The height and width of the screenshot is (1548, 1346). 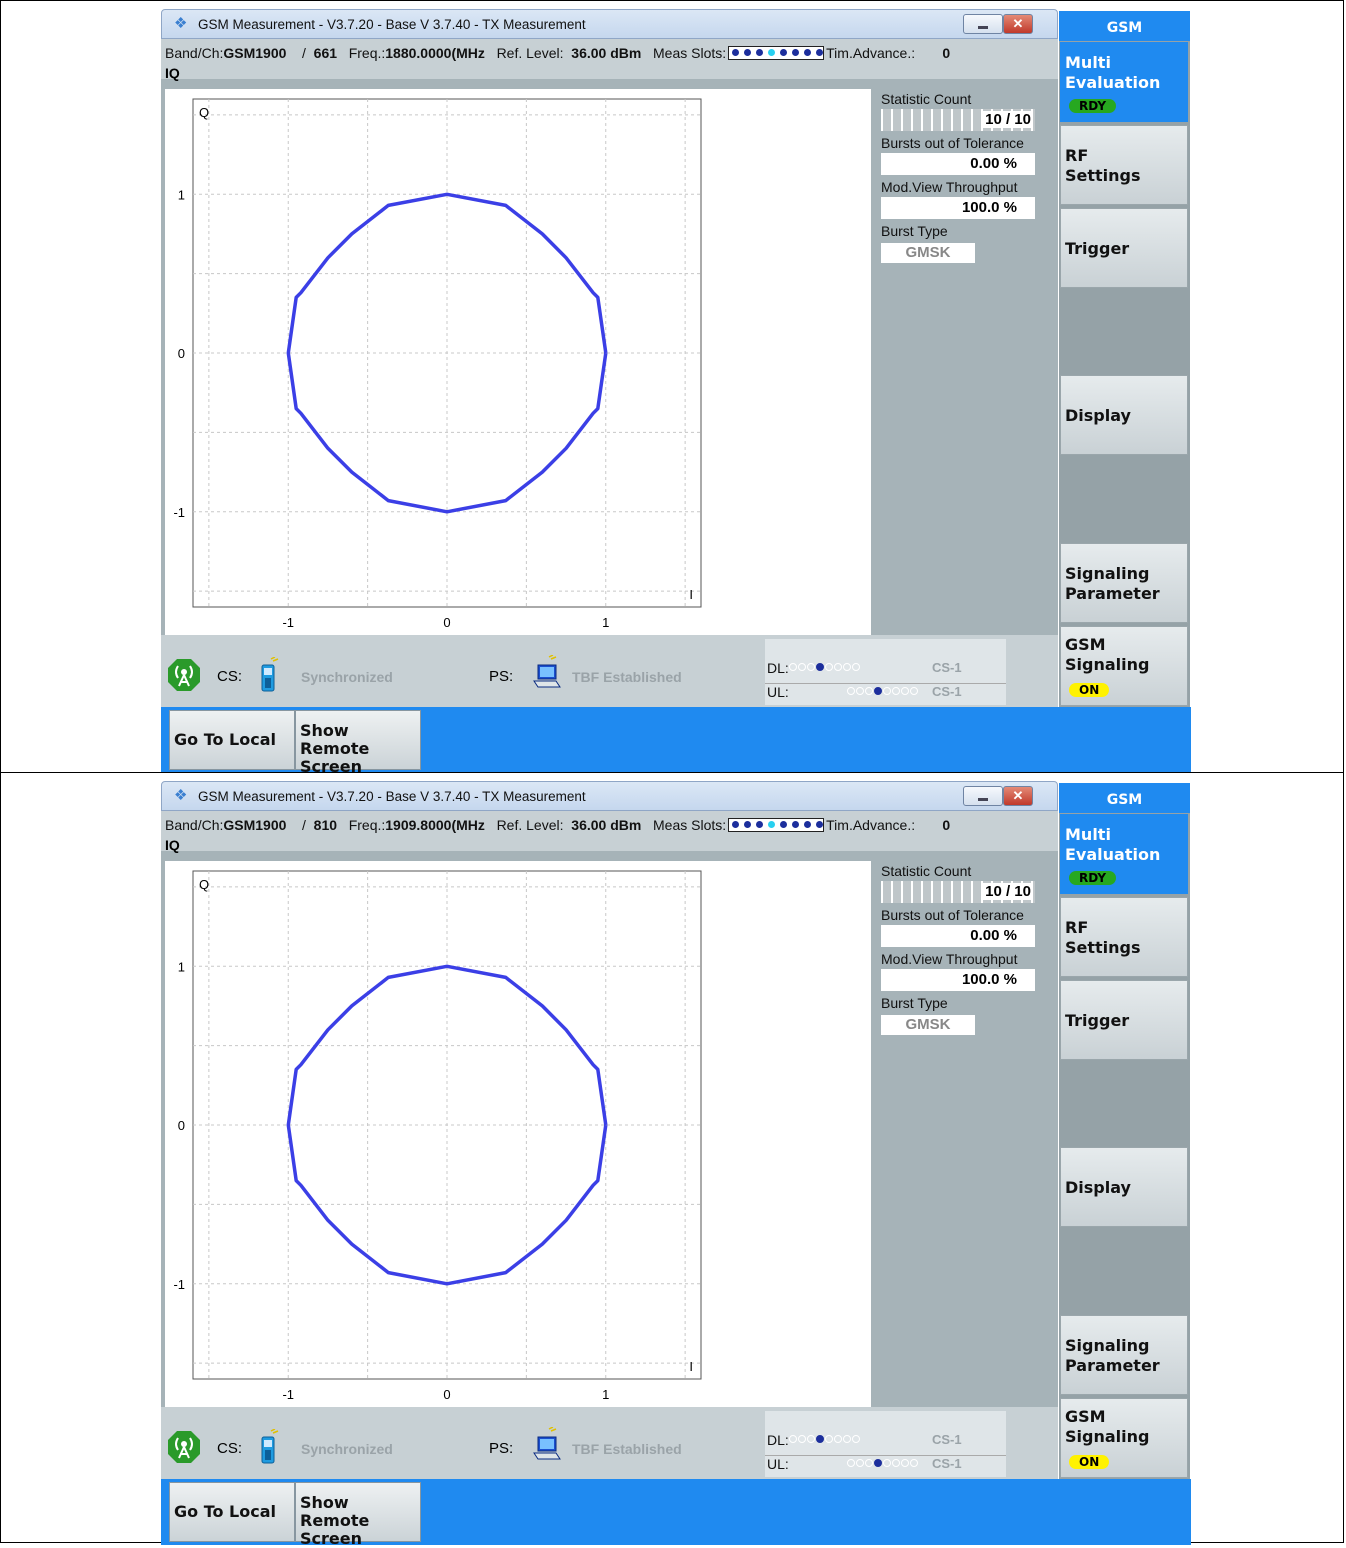 I want to click on ul-row: UL: CS-1, so click(x=885, y=692).